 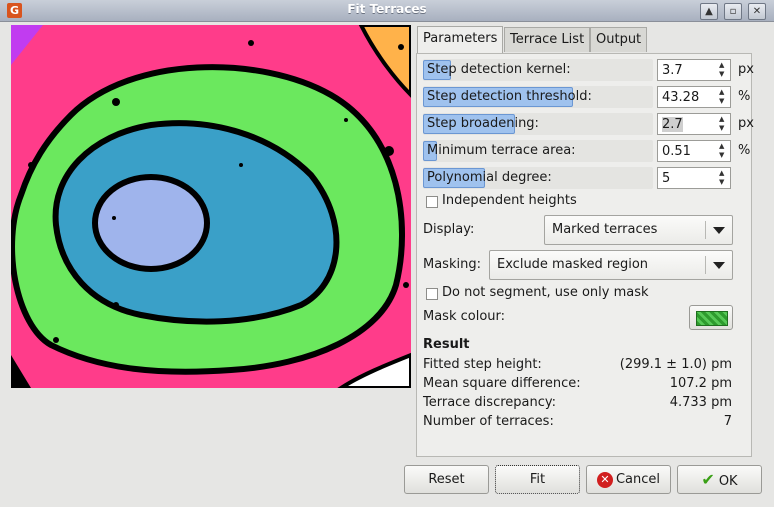 What do you see at coordinates (502, 383) in the screenshot?
I see `result-label-mean-square: Mean square difference:` at bounding box center [502, 383].